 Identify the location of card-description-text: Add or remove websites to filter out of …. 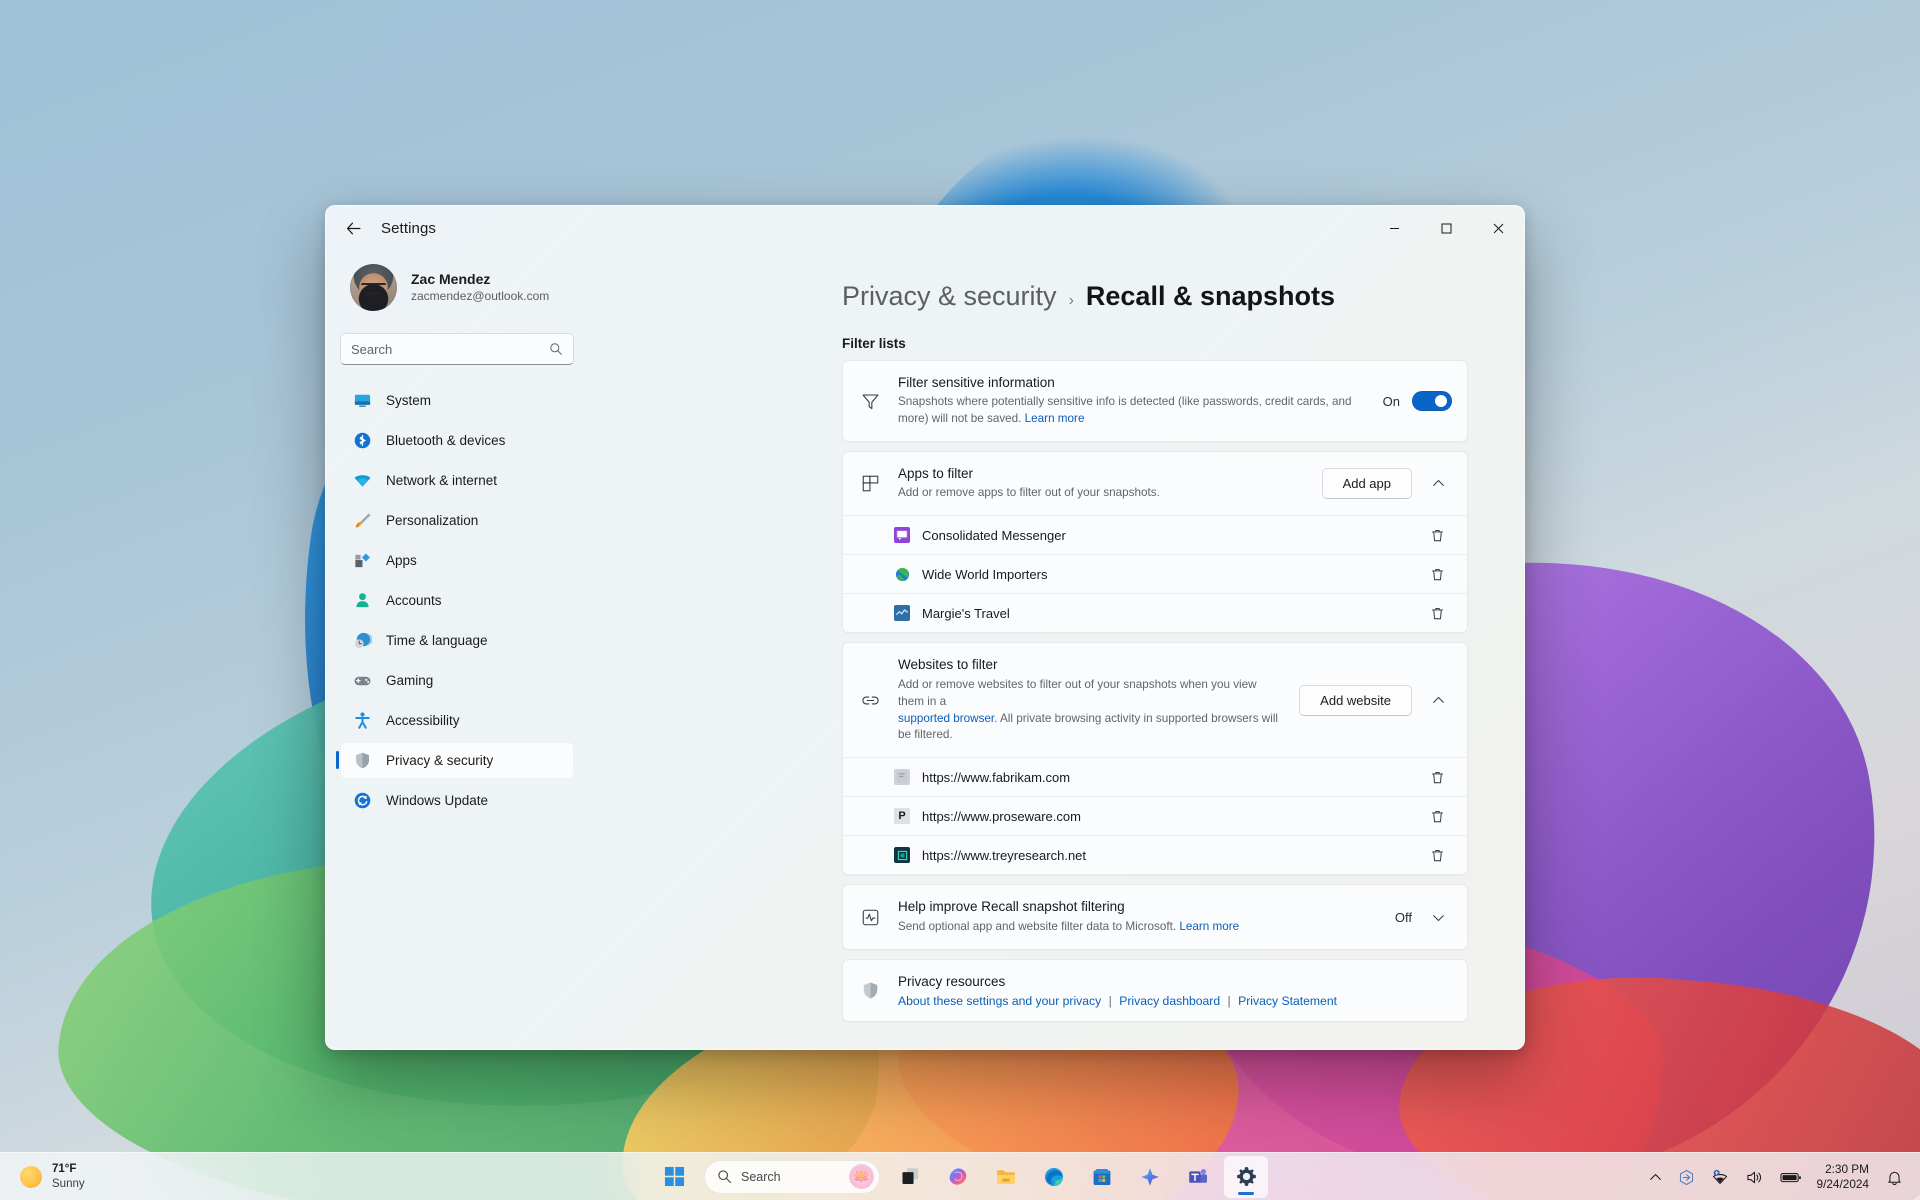
(1077, 692).